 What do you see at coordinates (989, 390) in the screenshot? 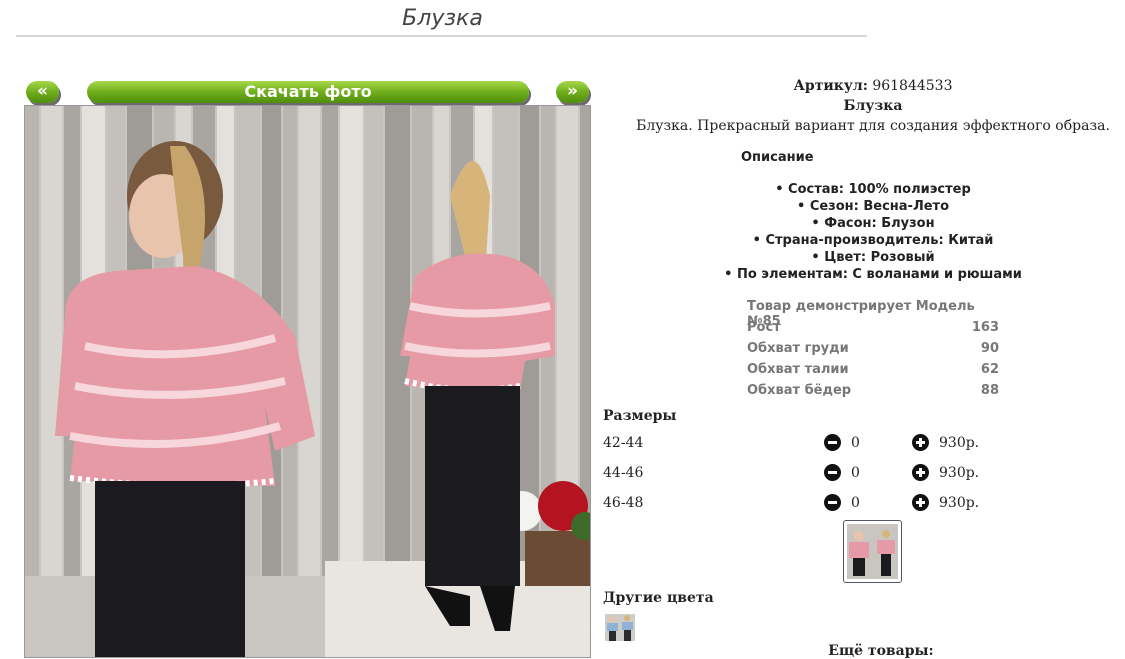
I see `model-value: 88` at bounding box center [989, 390].